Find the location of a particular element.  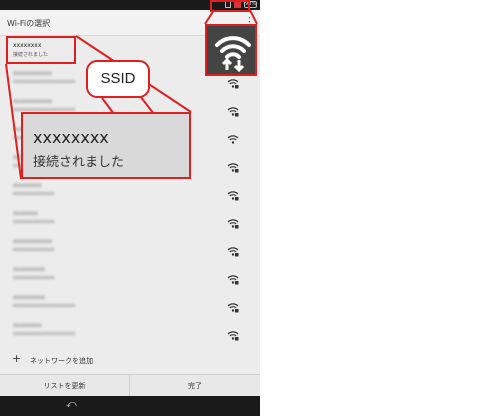

network-item: xxxxxxx xxxxxxxxxxxxxx is located at coordinates (130, 218).